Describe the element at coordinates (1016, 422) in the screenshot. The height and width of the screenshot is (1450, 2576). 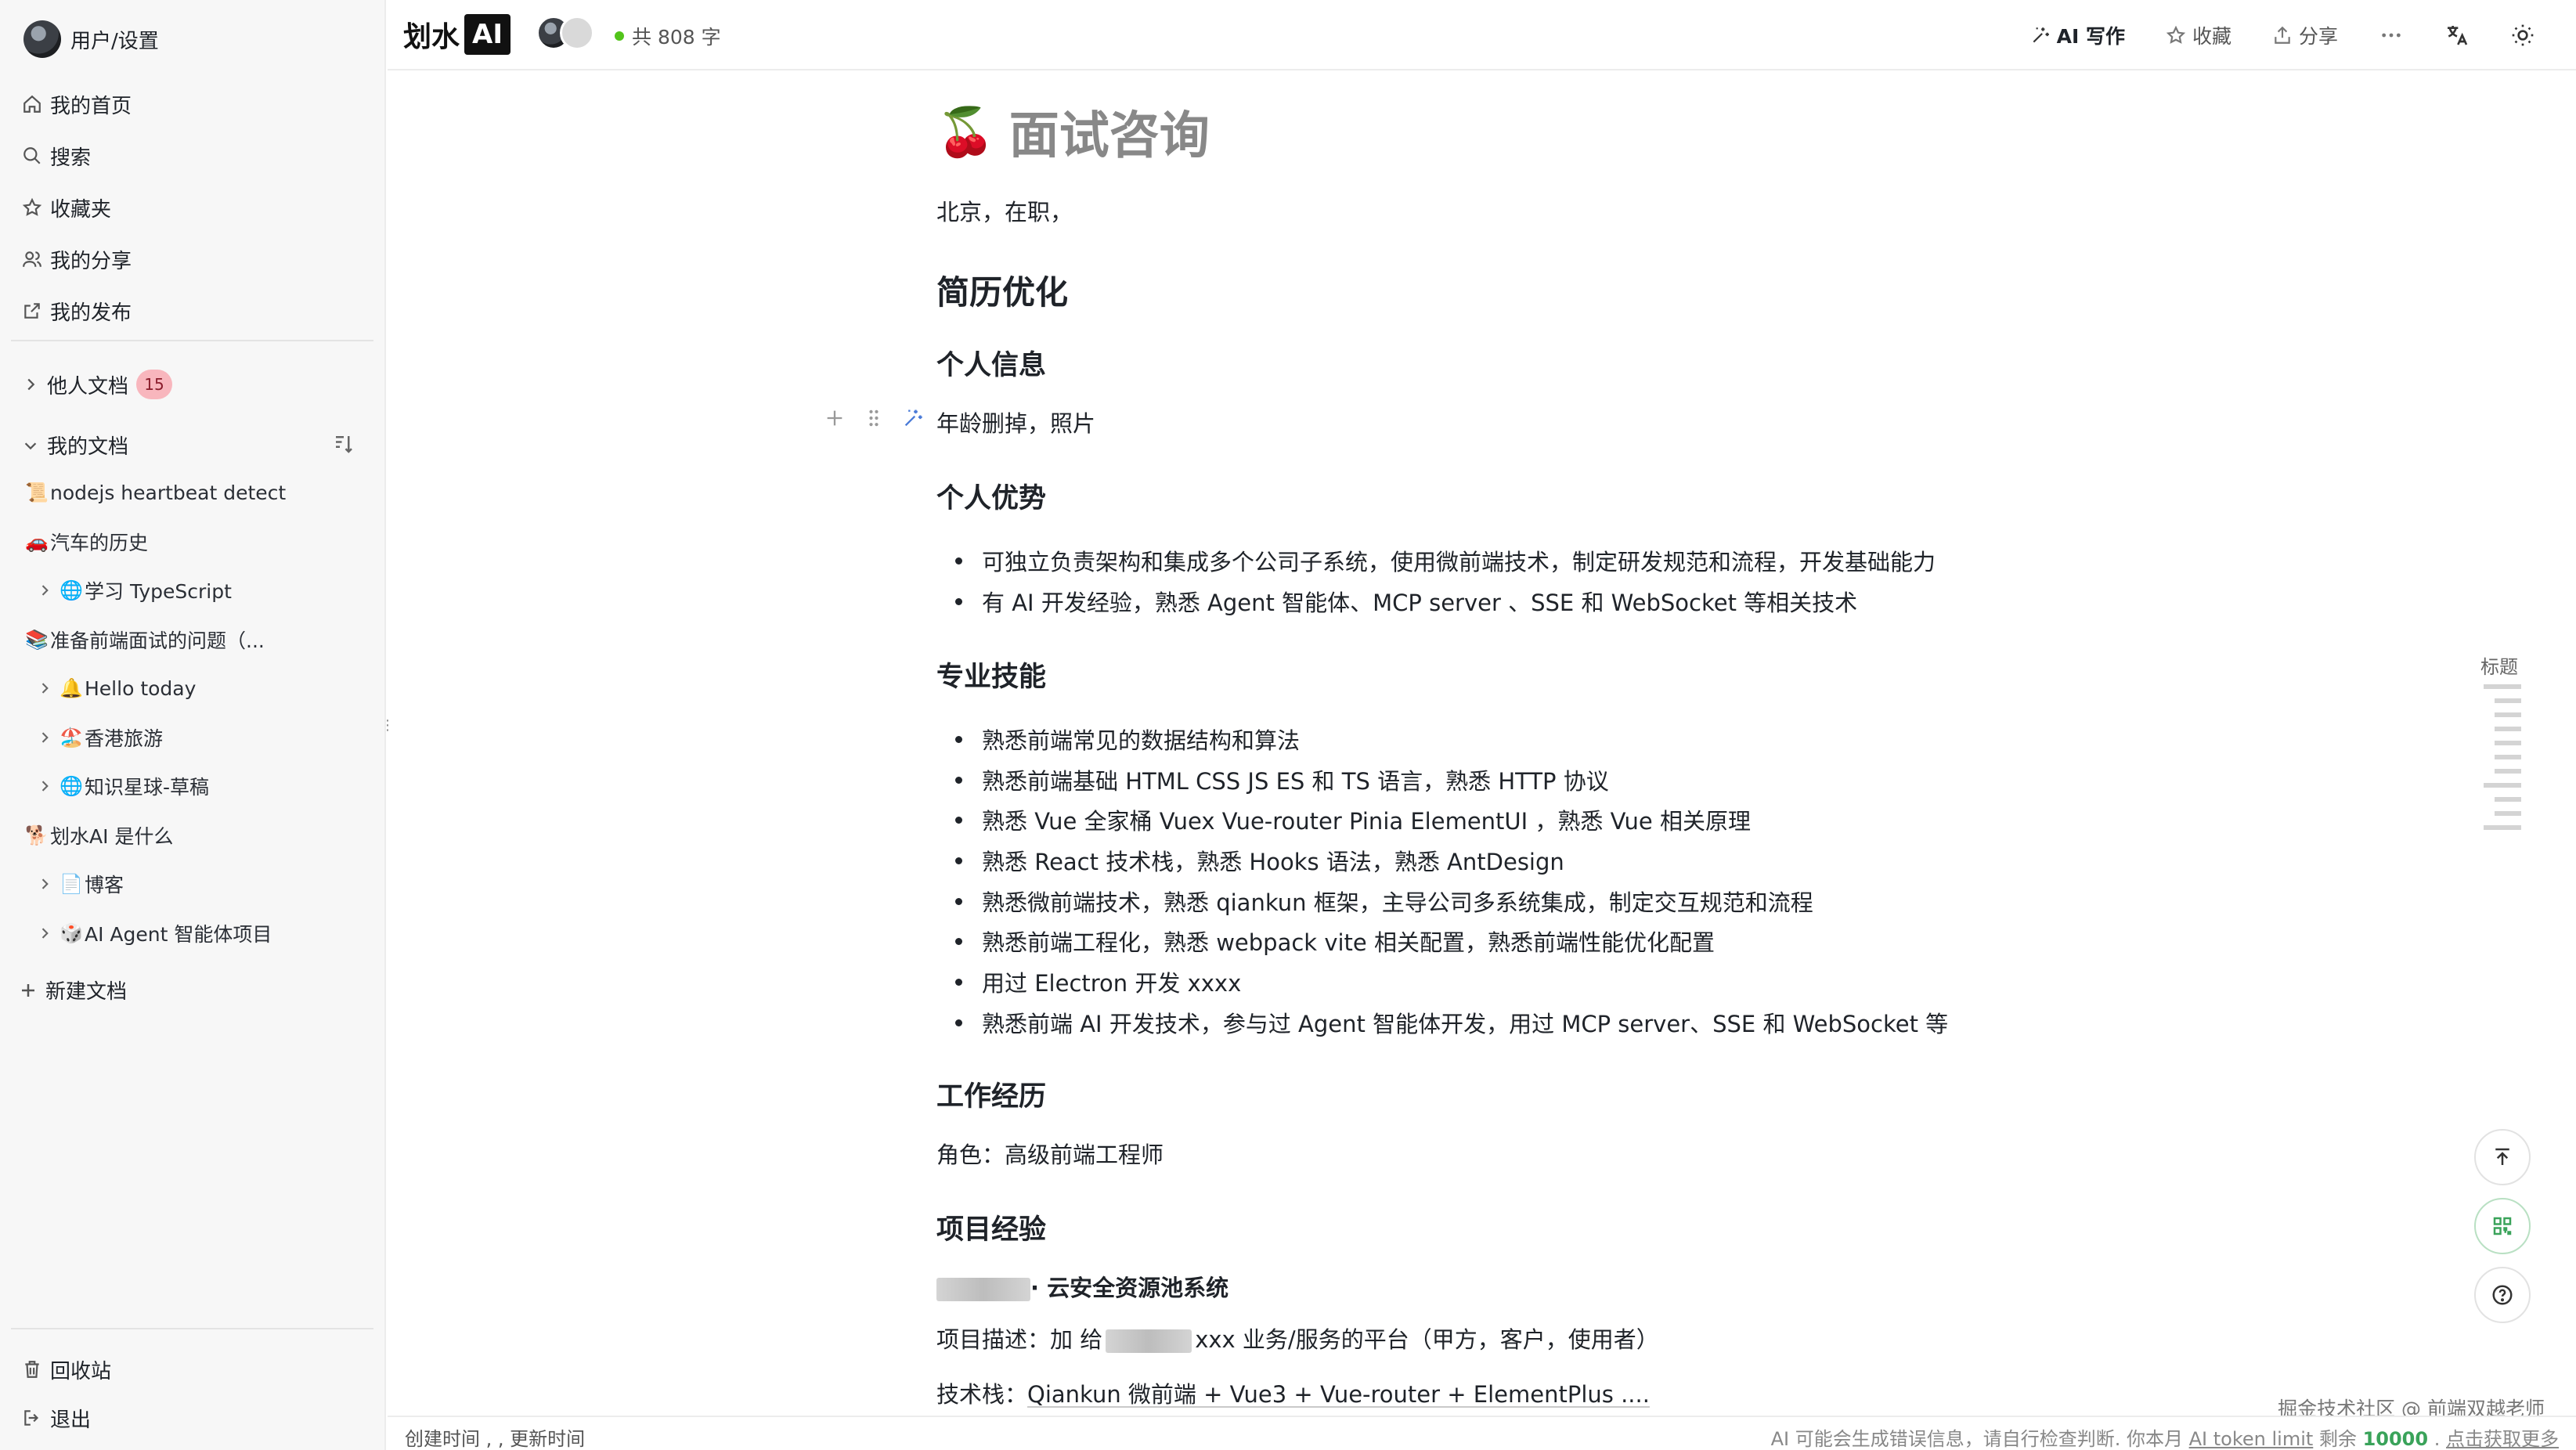
I see `doc-paragraph: 年龄删掉，照片` at that location.